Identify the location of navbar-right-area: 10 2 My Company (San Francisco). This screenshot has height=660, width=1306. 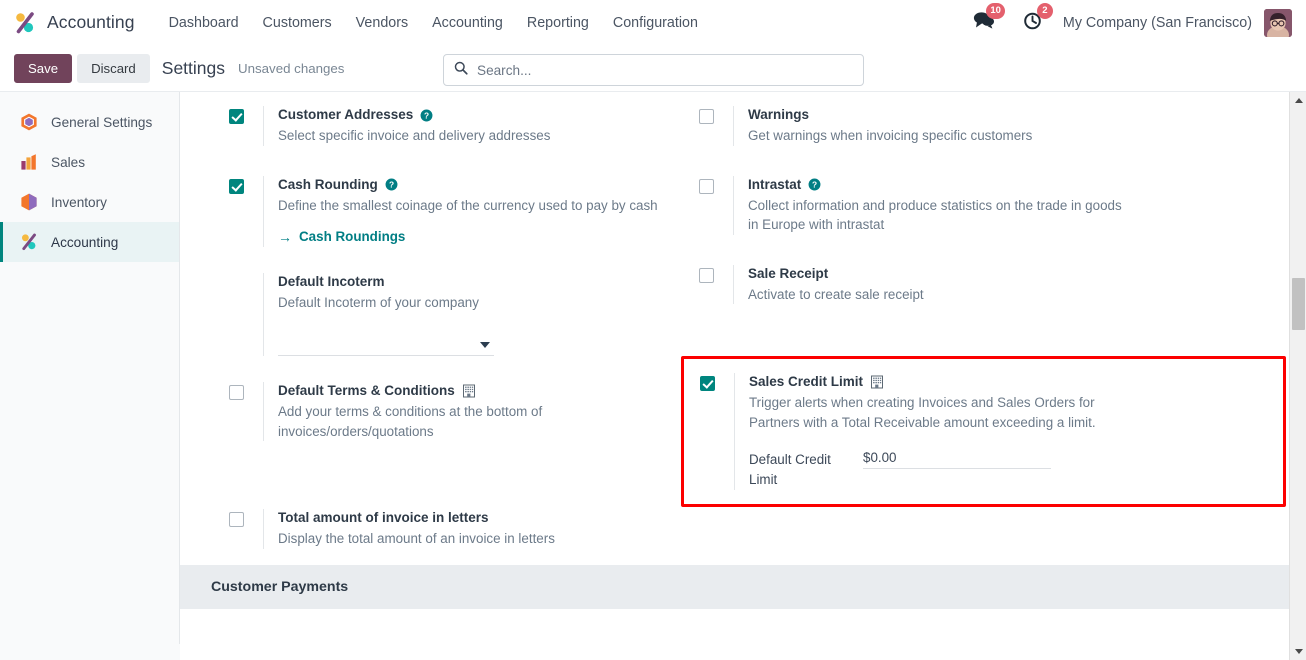
(1127, 20).